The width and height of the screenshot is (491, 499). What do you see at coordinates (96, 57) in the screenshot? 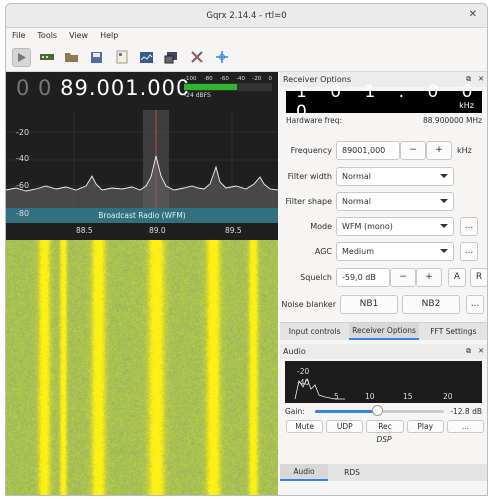
I see `save-icon` at bounding box center [96, 57].